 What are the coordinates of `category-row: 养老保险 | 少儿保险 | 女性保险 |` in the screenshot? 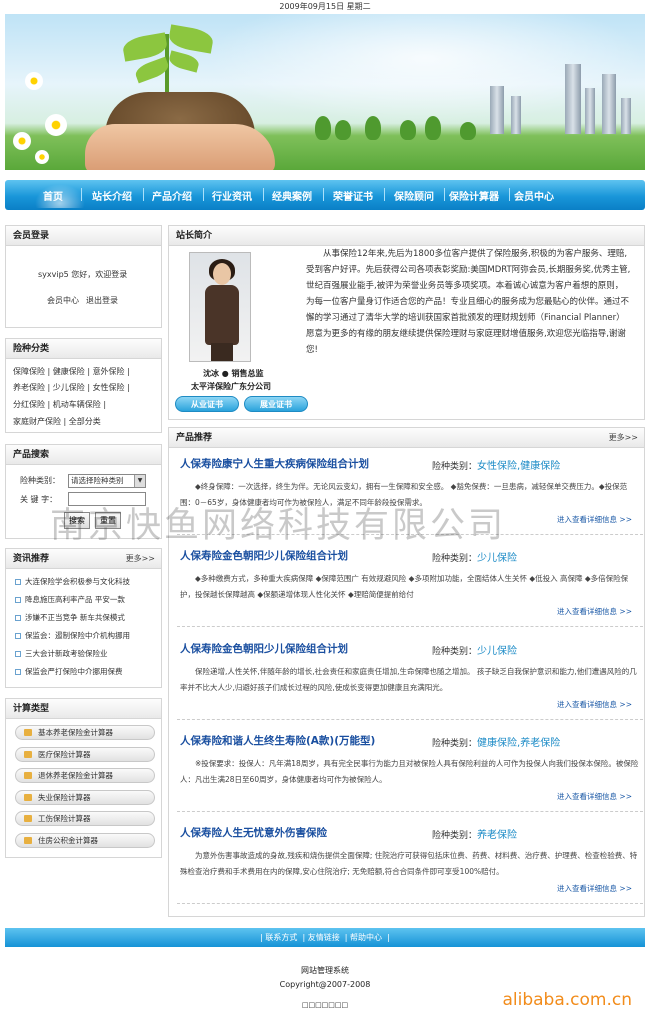 It's located at (71, 387).